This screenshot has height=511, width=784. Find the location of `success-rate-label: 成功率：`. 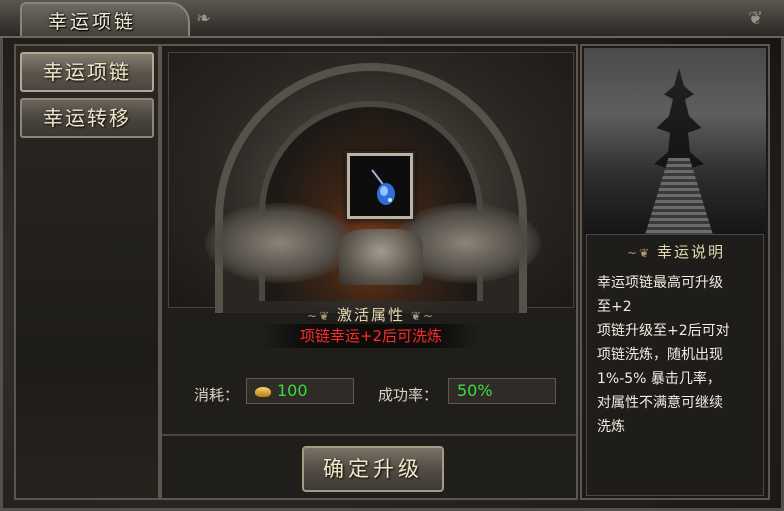

success-rate-label: 成功率： is located at coordinates (408, 395).